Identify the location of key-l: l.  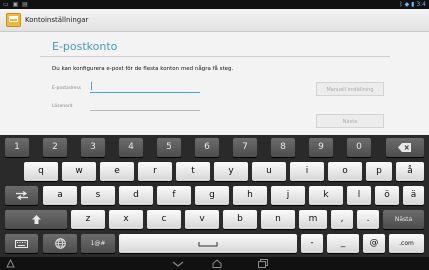
(359, 195).